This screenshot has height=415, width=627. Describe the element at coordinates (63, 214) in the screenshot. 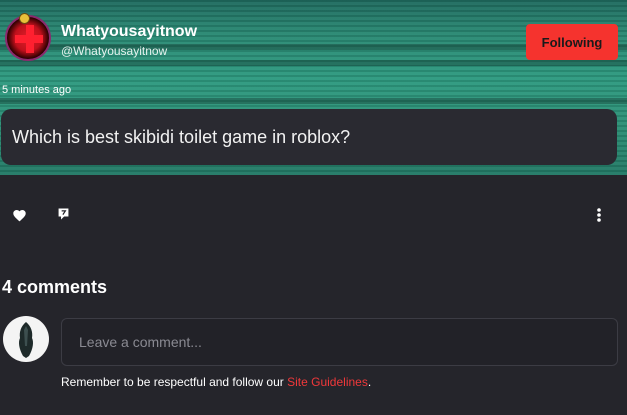

I see `share-icon` at that location.